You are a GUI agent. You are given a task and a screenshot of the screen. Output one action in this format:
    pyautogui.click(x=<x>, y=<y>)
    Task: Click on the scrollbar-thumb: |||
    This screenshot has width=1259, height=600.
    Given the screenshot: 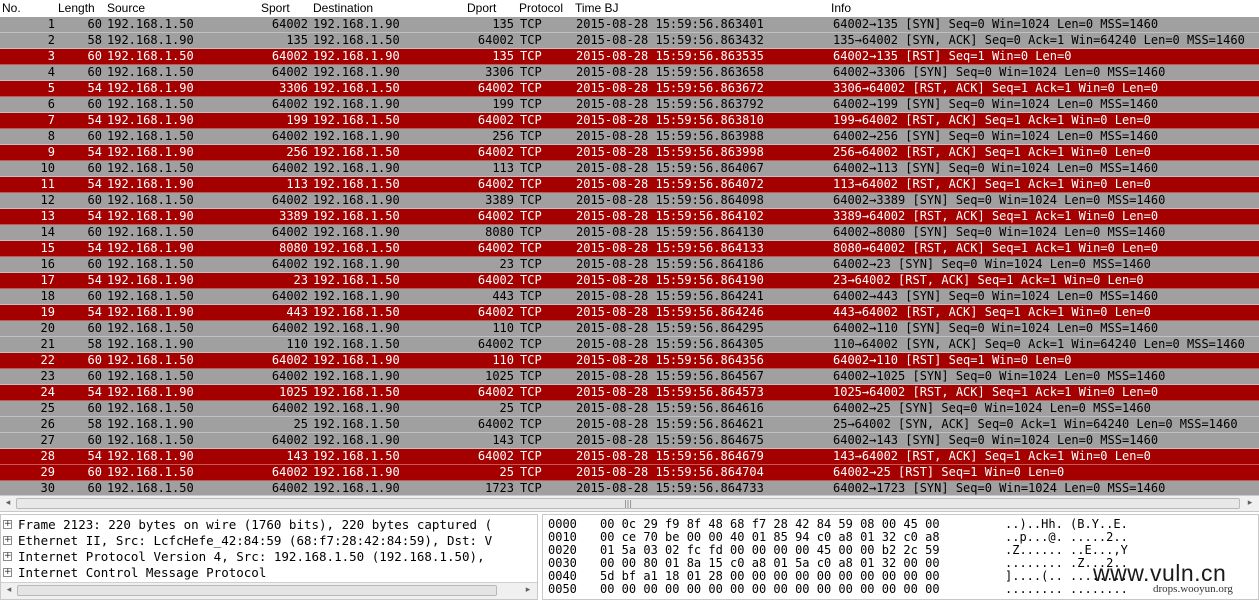 What is the action you would take?
    pyautogui.click(x=628, y=503)
    